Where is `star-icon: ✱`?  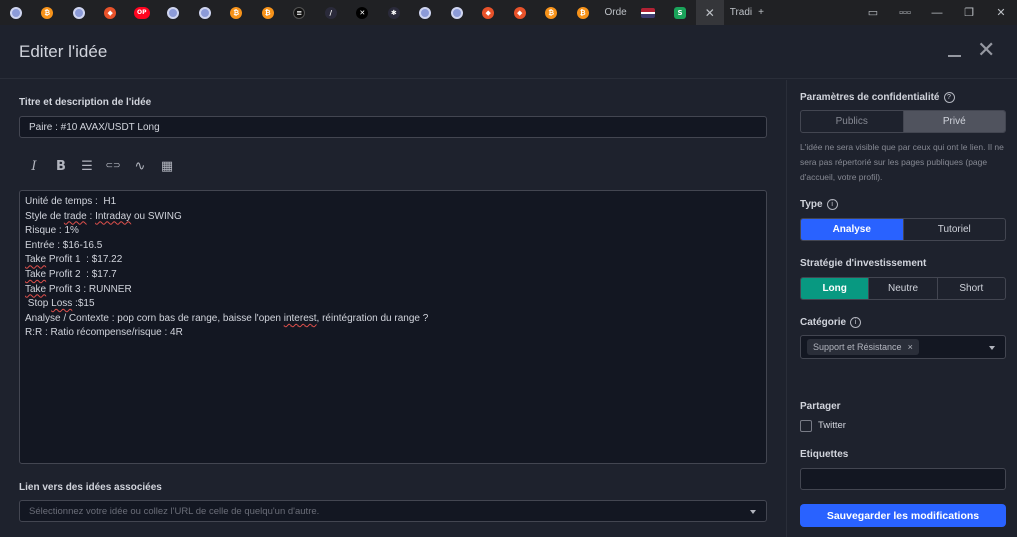
star-icon: ✱ is located at coordinates (393, 12).